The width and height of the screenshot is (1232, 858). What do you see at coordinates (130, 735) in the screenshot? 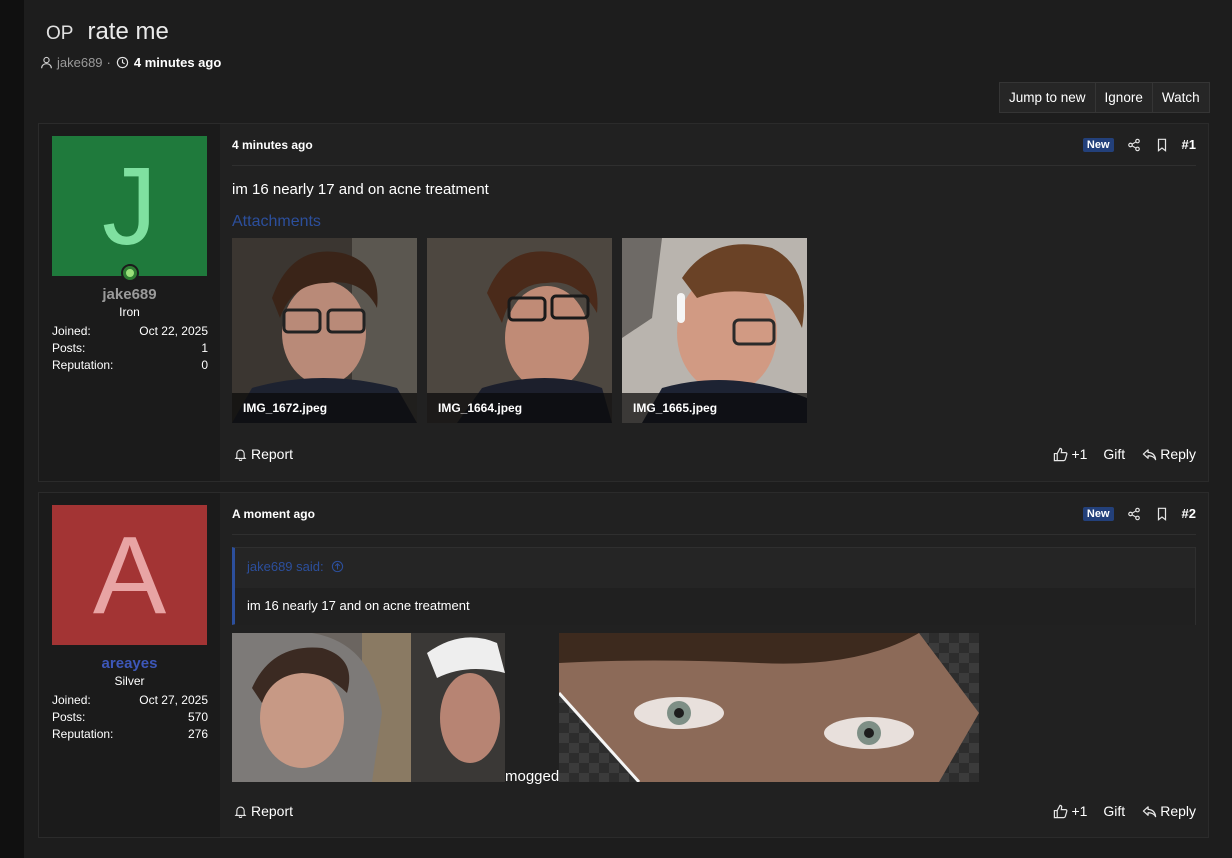
I see `stat-reputation: Reputation: 276` at bounding box center [130, 735].